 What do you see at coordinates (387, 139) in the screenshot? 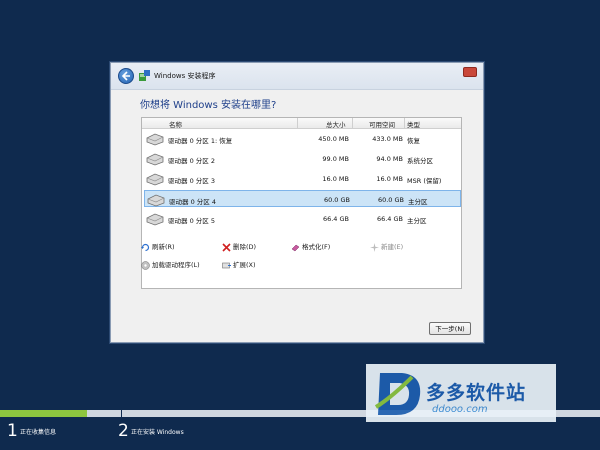
I see `partition-free: 433.0 MB` at bounding box center [387, 139].